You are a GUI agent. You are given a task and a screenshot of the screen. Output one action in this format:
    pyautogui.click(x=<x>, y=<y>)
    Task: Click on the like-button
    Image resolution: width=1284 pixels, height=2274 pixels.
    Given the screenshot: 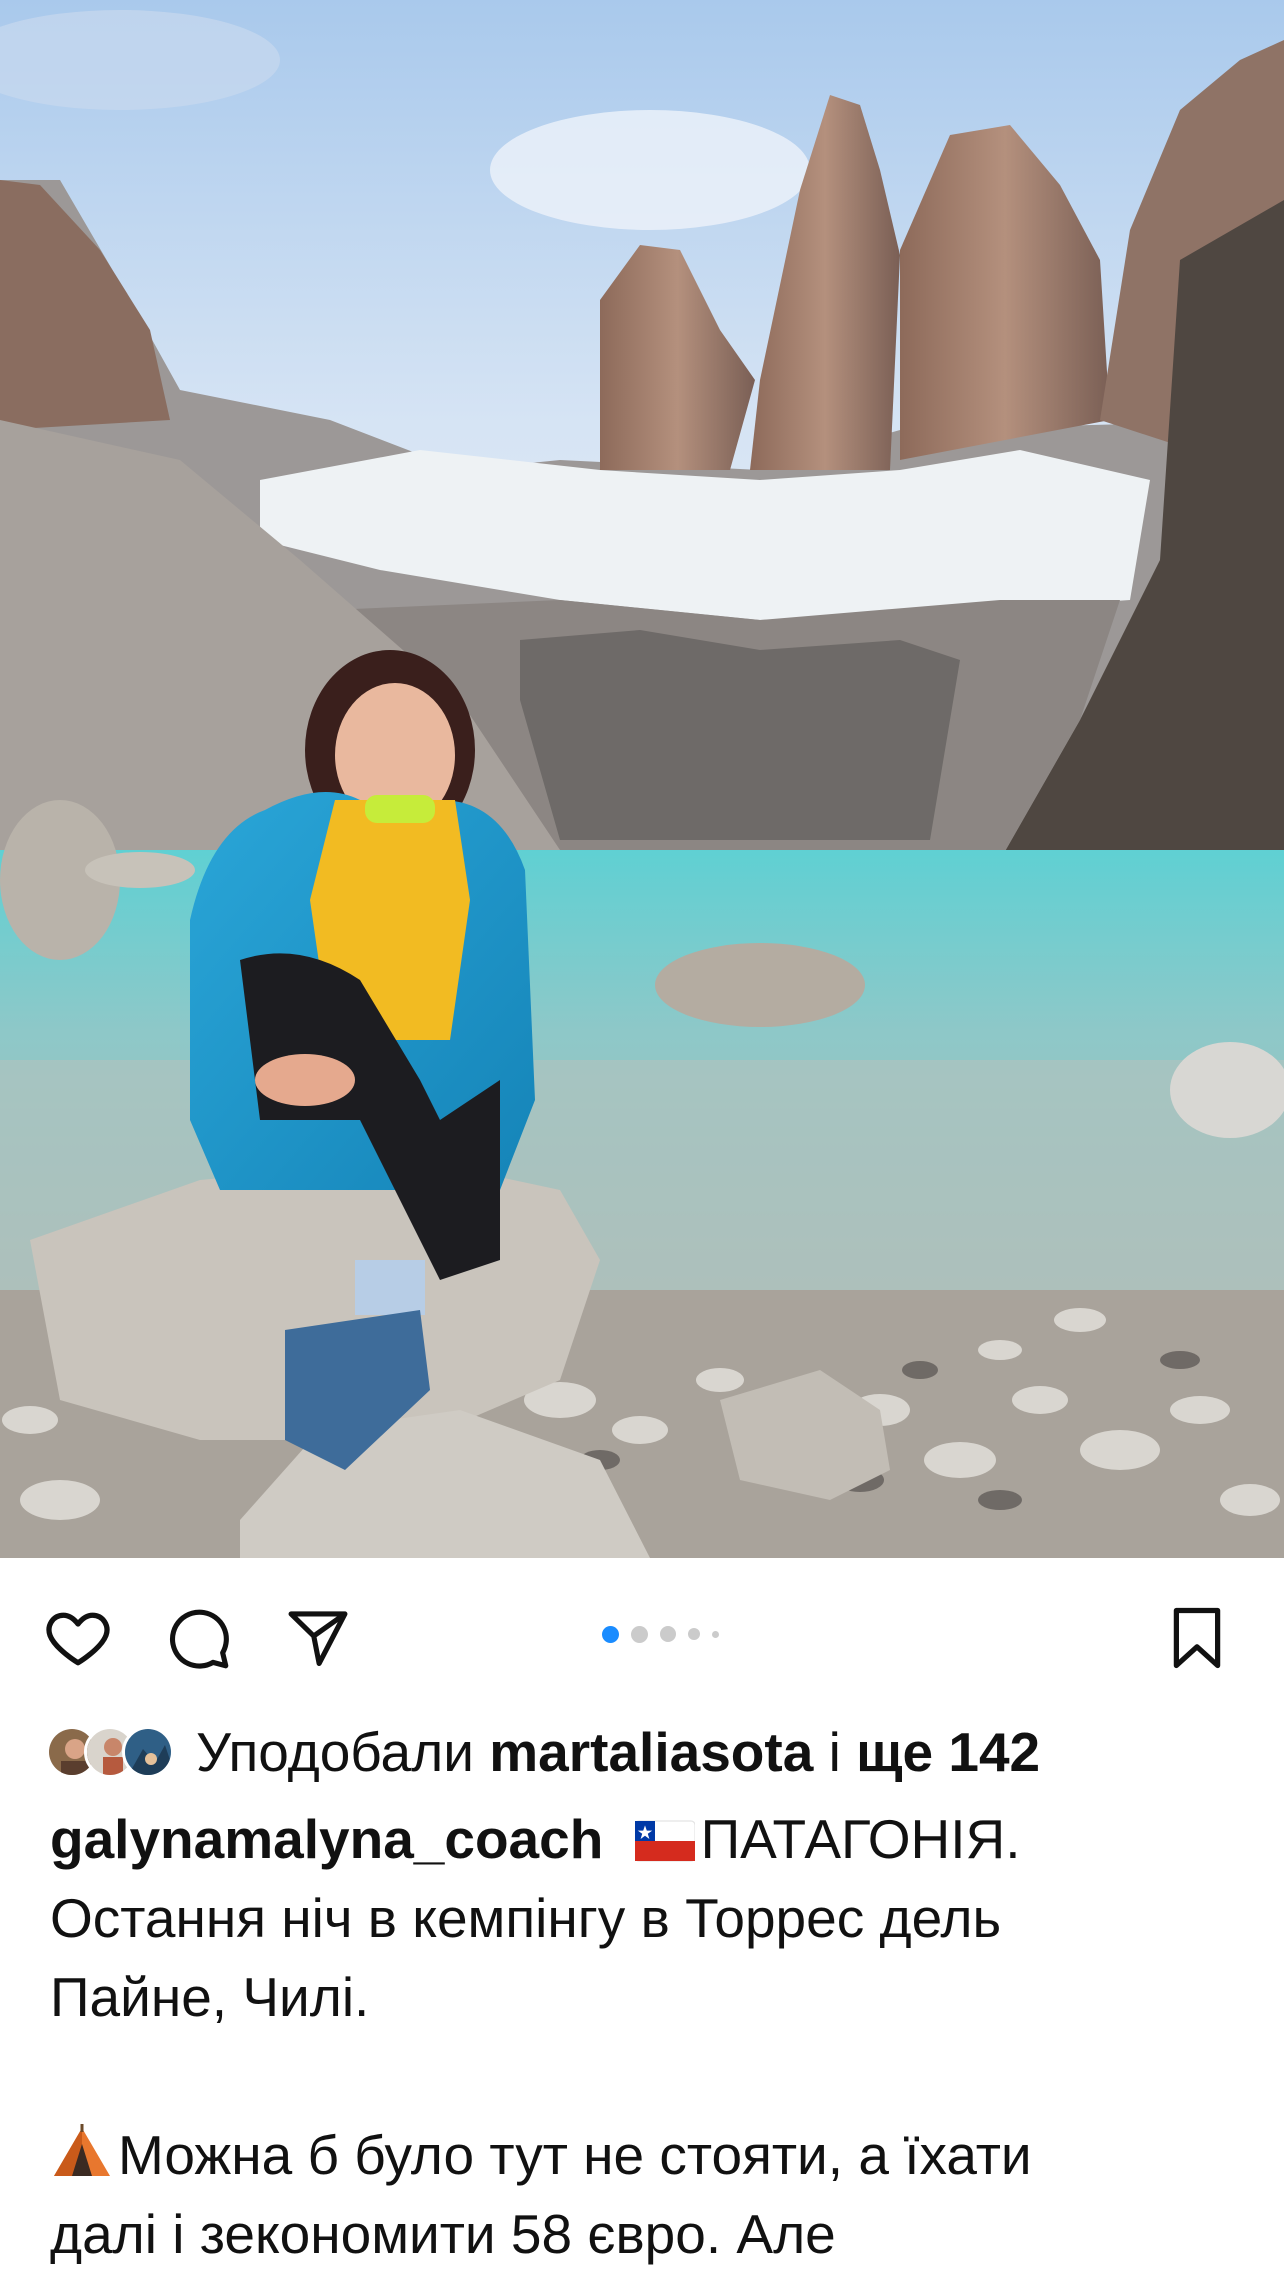 What is the action you would take?
    pyautogui.click(x=78, y=1638)
    